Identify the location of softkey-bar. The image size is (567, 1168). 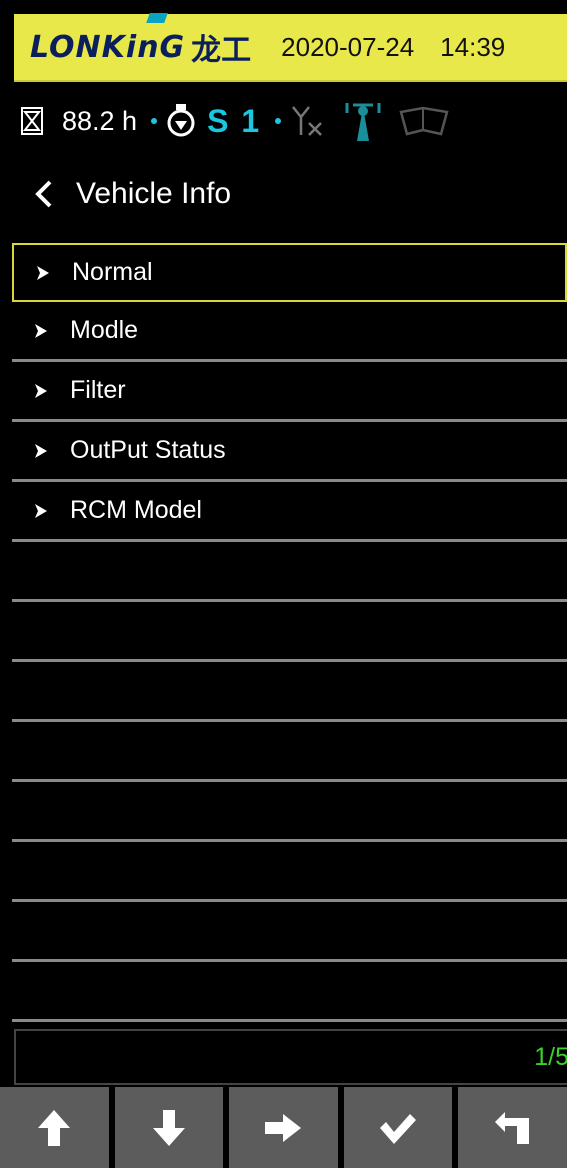
(283, 1127).